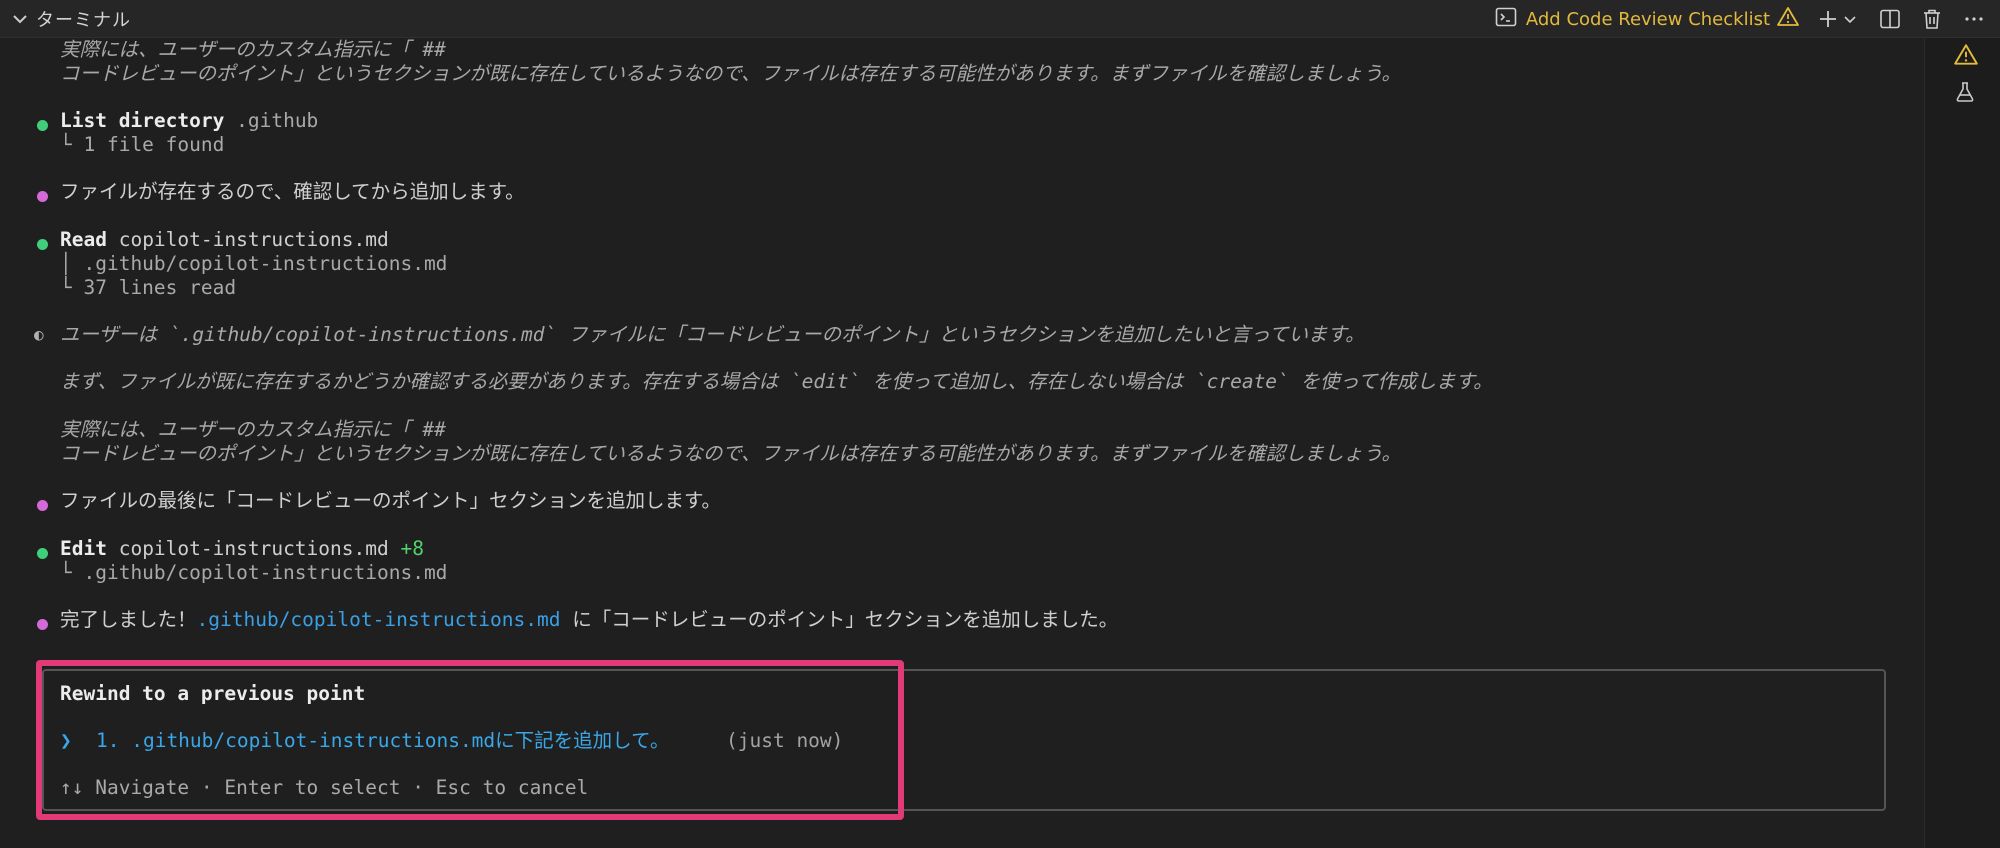 This screenshot has width=2000, height=848. I want to click on tool-call-read: Read copilot-instructions.md, so click(224, 239).